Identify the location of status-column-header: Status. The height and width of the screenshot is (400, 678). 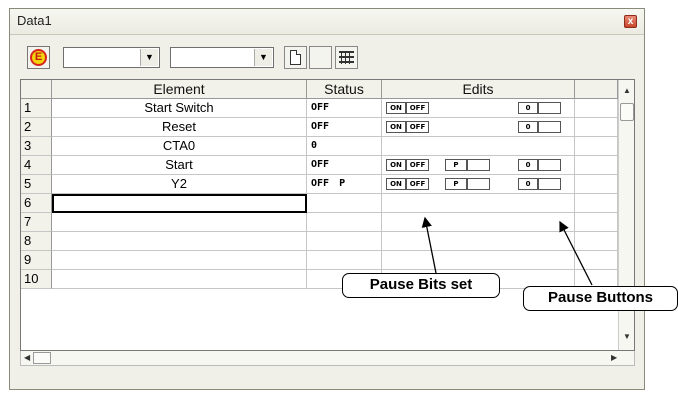
(344, 89).